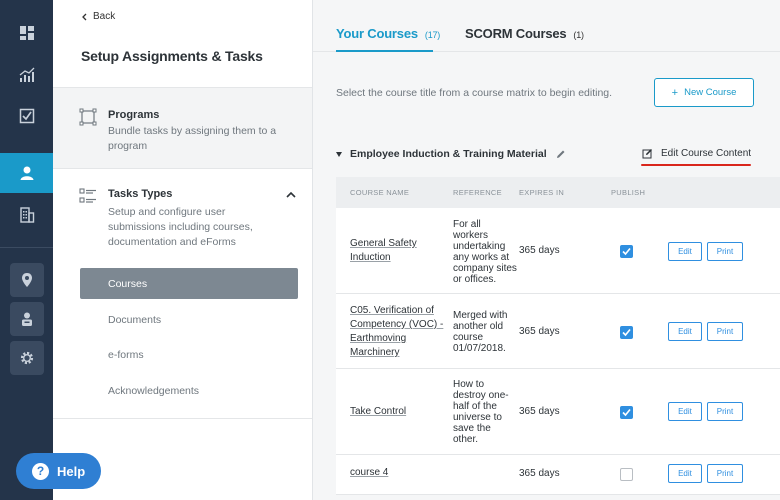 This screenshot has height=500, width=780. Describe the element at coordinates (647, 154) in the screenshot. I see `edit-icon` at that location.